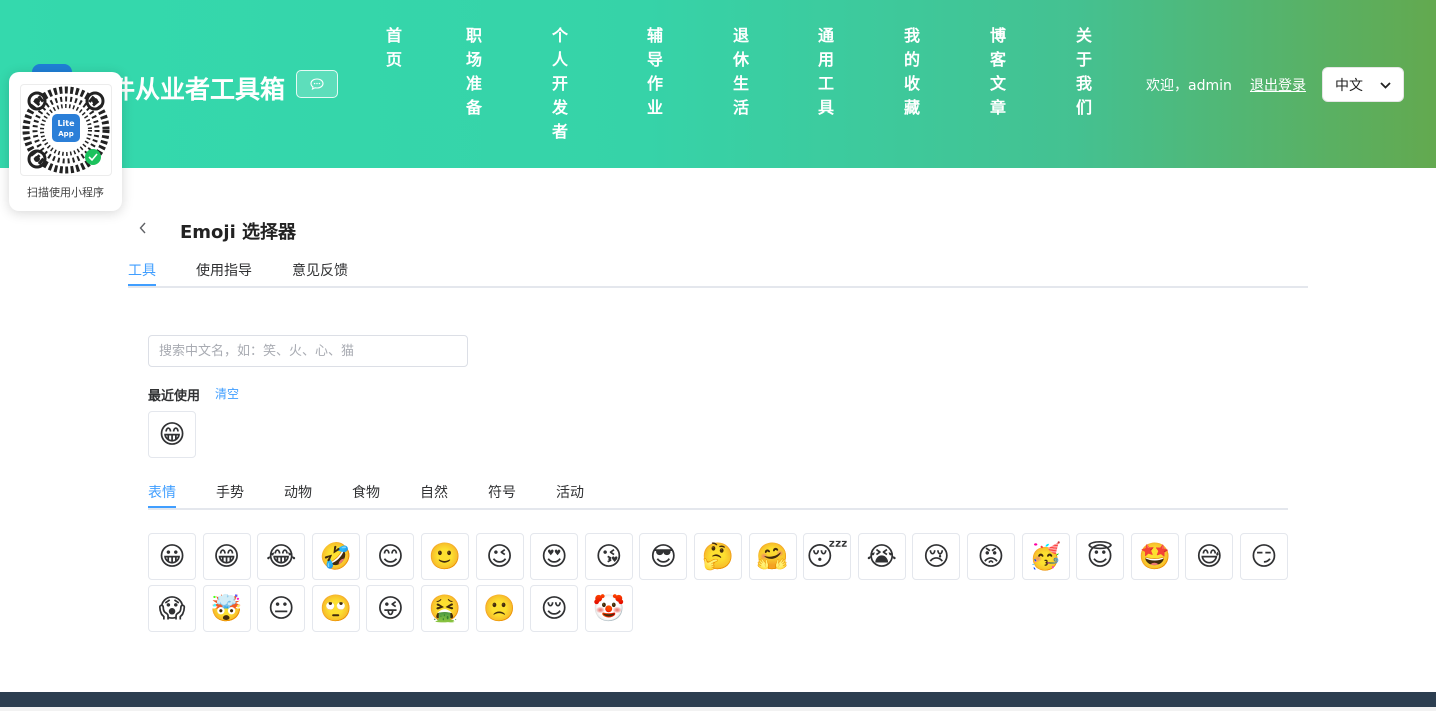 The image size is (1436, 711). Describe the element at coordinates (298, 492) in the screenshot. I see `category-animals: 动物` at that location.